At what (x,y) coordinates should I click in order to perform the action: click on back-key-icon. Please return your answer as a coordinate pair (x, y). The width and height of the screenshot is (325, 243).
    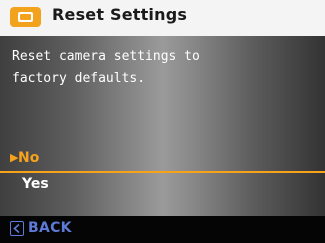
    Looking at the image, I should click on (17, 228).